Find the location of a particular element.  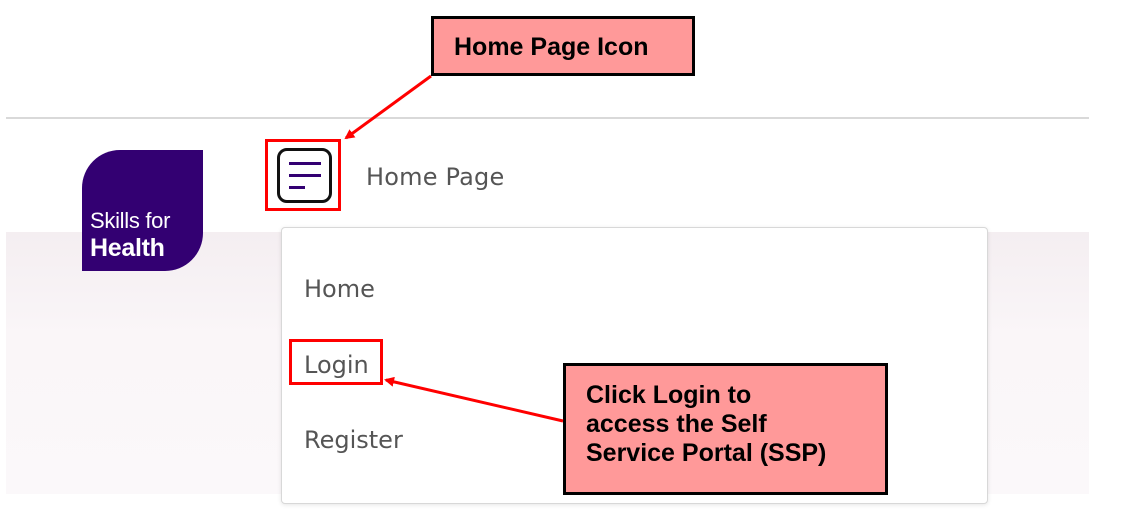

login-highlight is located at coordinates (336, 362).